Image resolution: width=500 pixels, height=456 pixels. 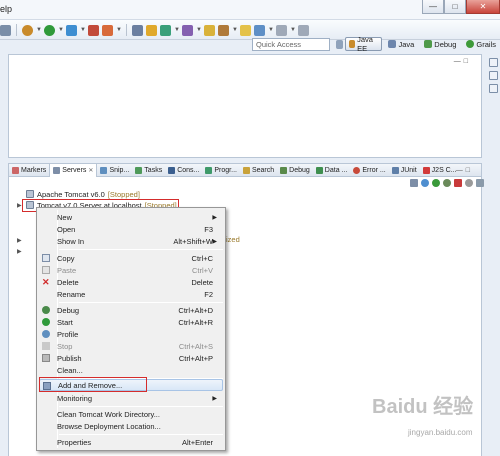 I want to click on menu-item-delete: ✕ Delete Delete, so click(x=131, y=282).